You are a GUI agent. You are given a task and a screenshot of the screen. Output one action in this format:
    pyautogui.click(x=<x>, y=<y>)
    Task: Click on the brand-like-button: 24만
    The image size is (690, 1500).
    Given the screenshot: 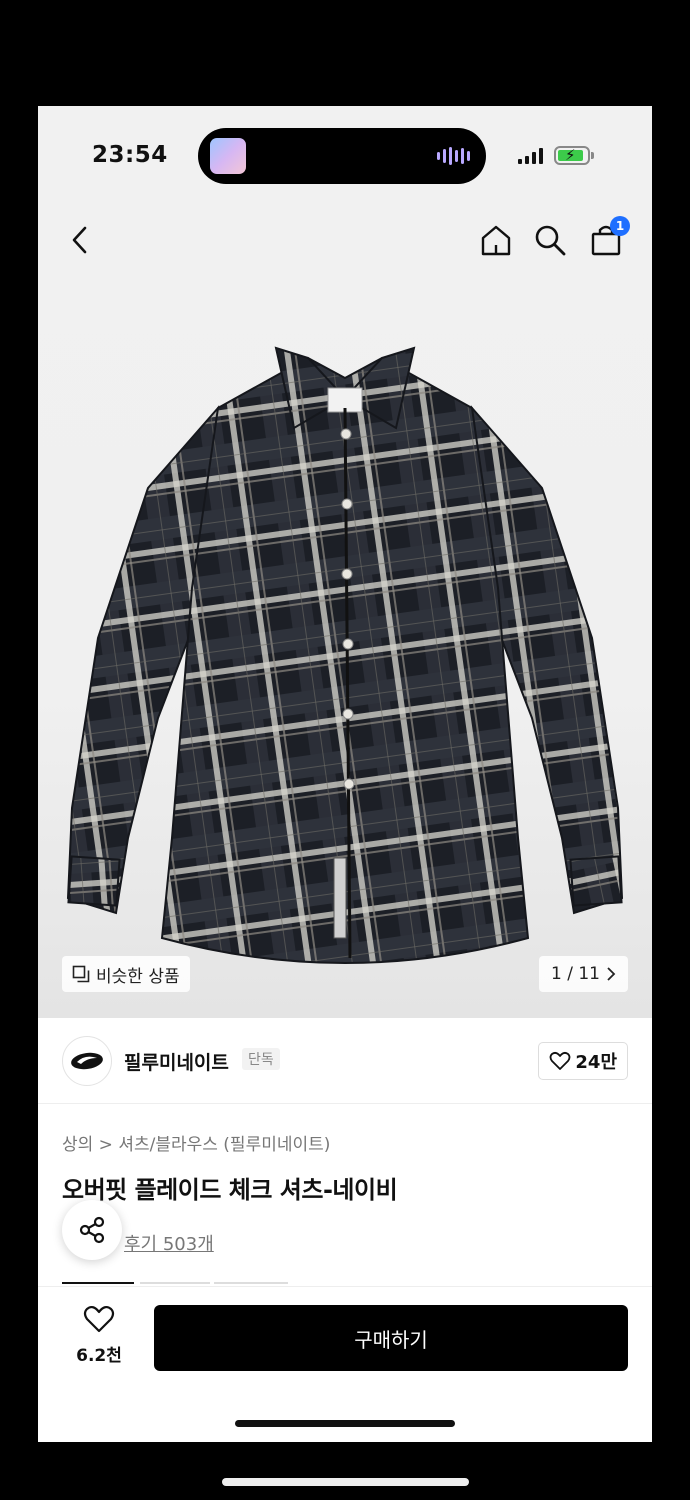 What is the action you would take?
    pyautogui.click(x=583, y=1061)
    